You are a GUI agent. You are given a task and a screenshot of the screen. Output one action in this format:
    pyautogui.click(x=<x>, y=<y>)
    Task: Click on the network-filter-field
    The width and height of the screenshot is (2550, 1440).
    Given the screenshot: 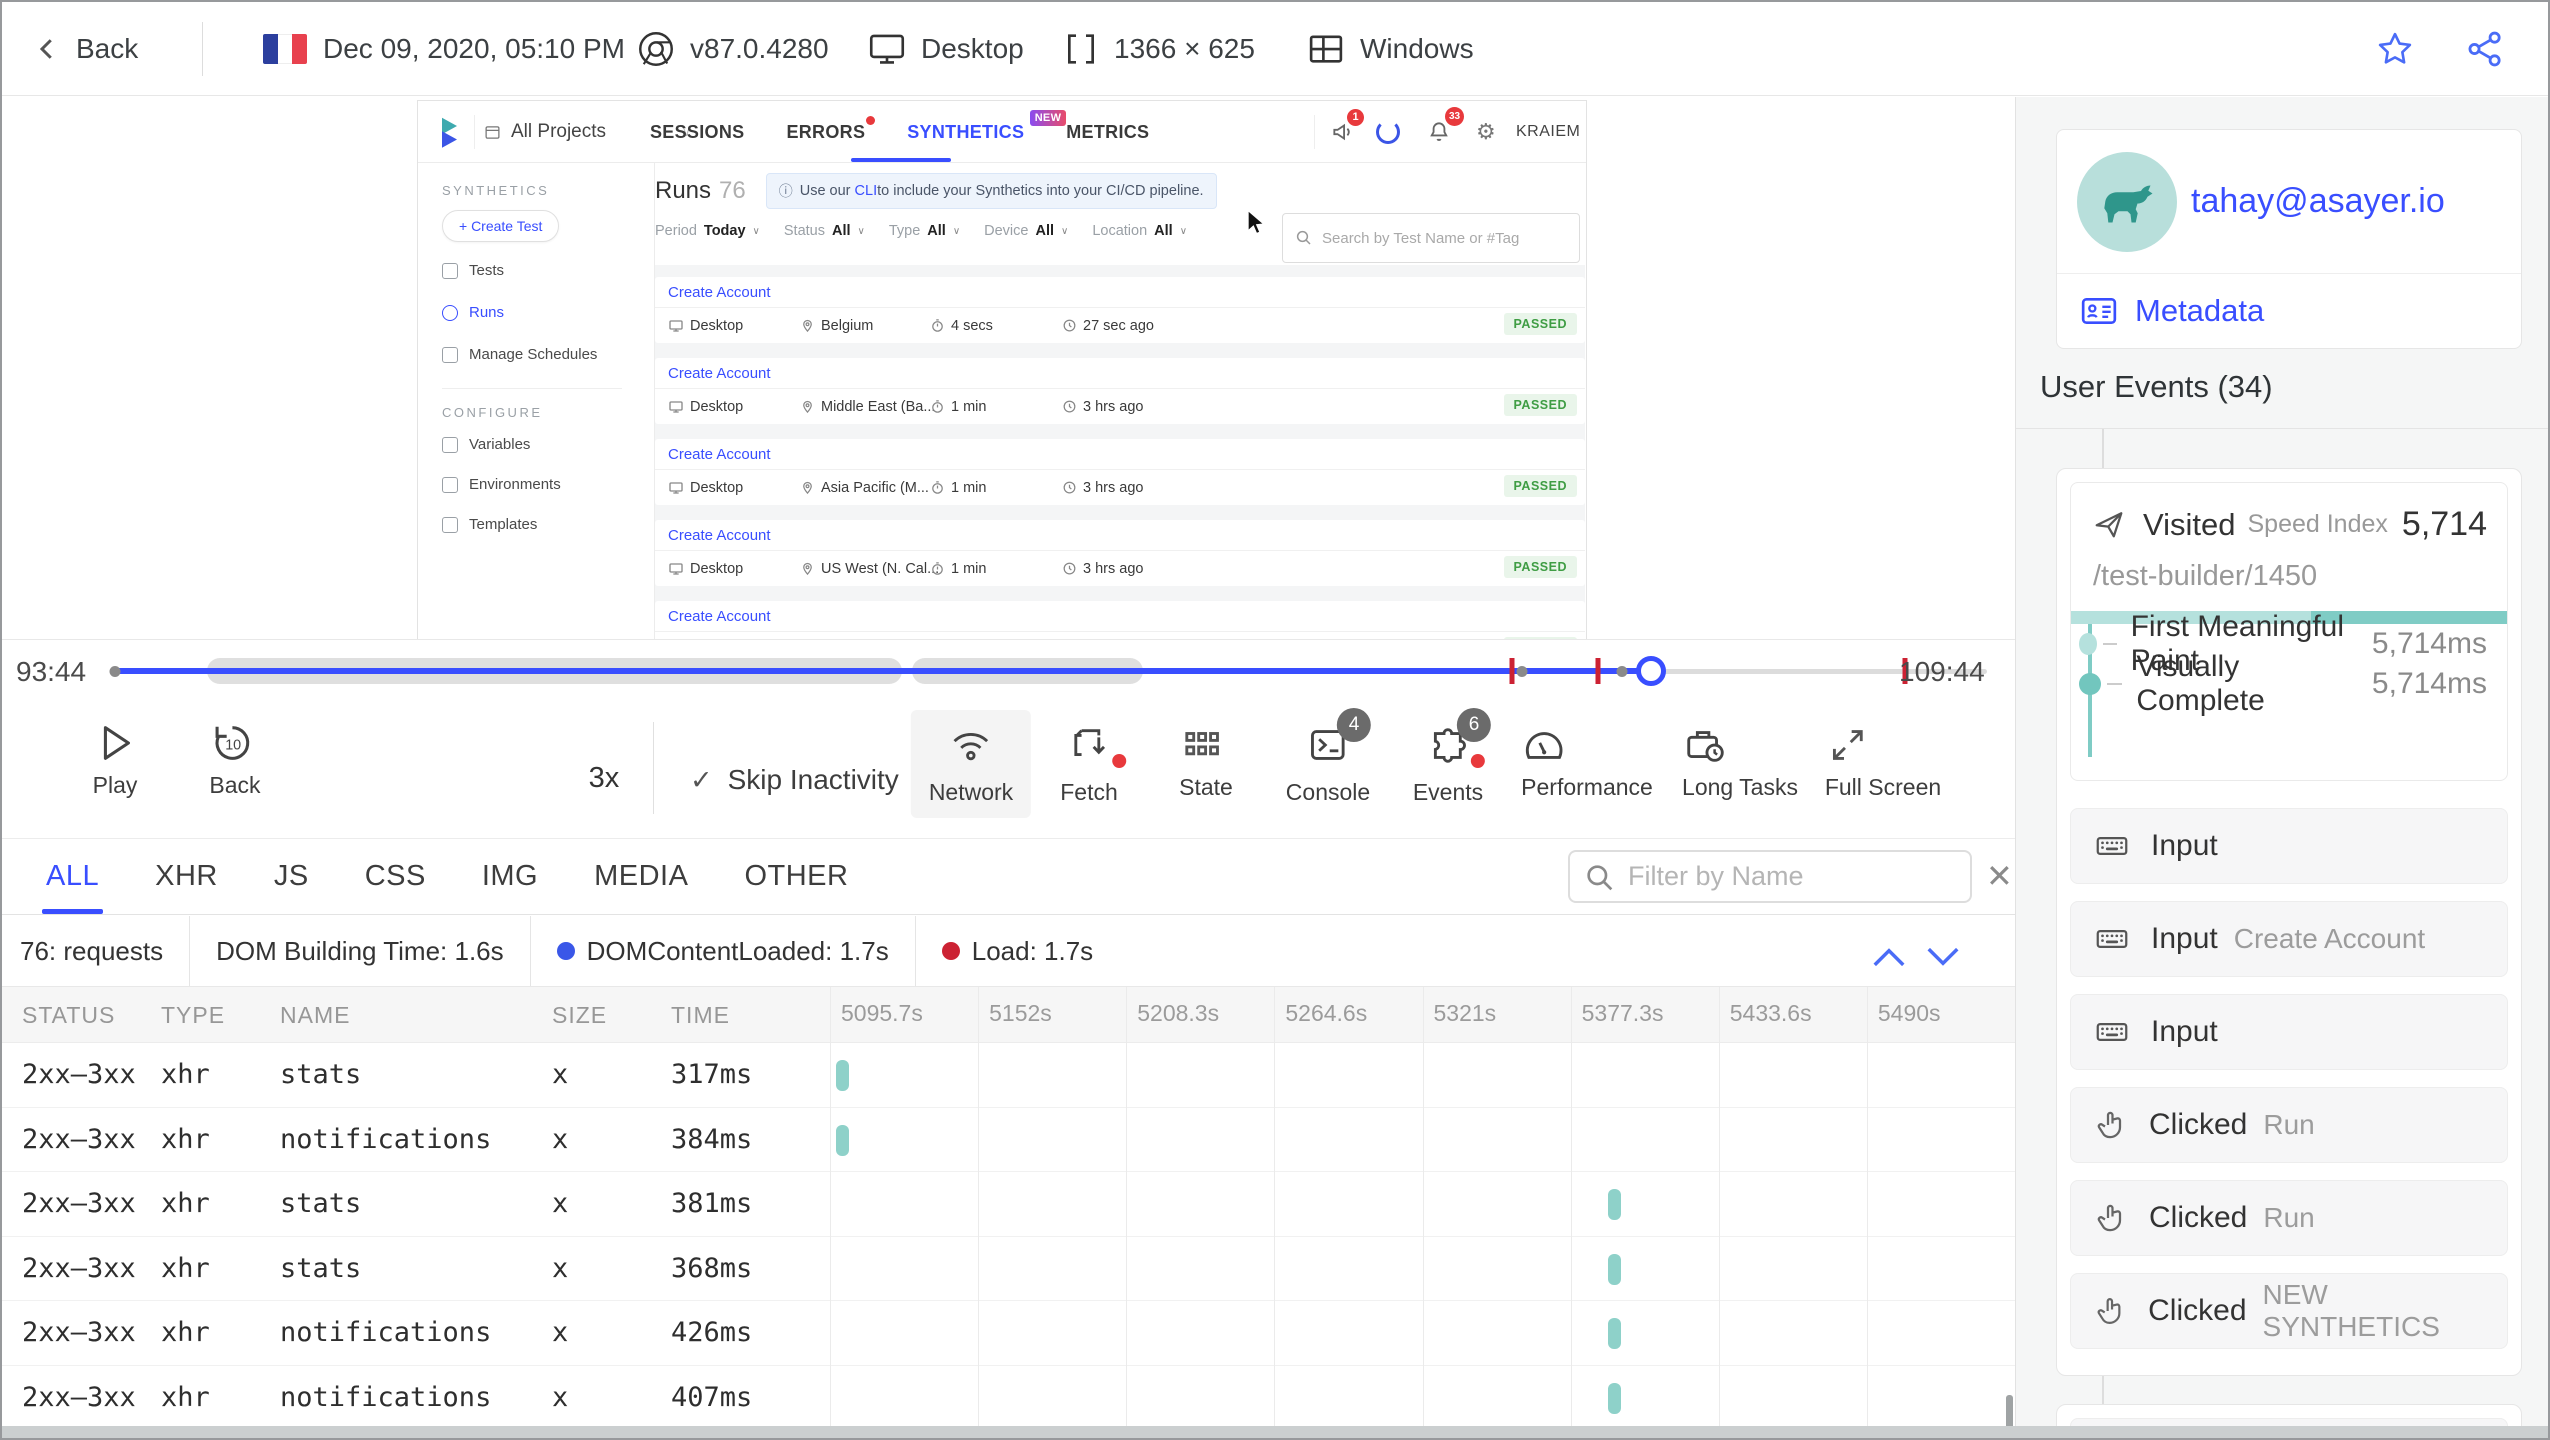 What is the action you would take?
    pyautogui.click(x=1770, y=876)
    